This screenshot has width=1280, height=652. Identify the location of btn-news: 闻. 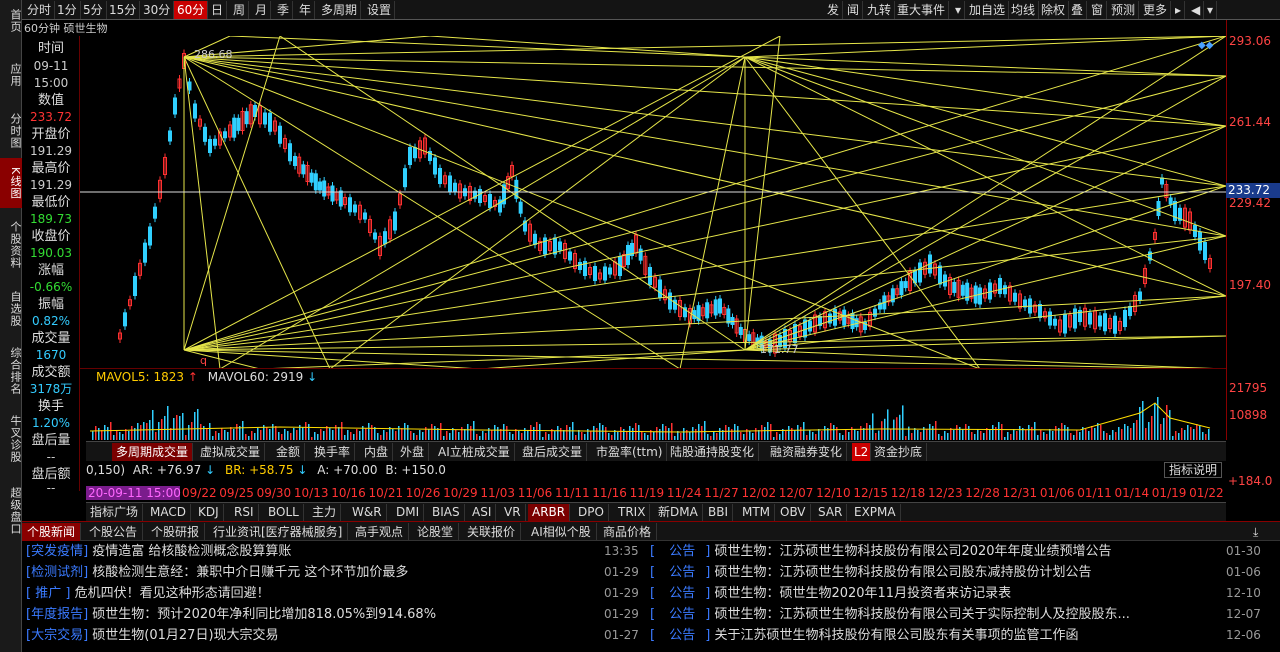
(854, 10).